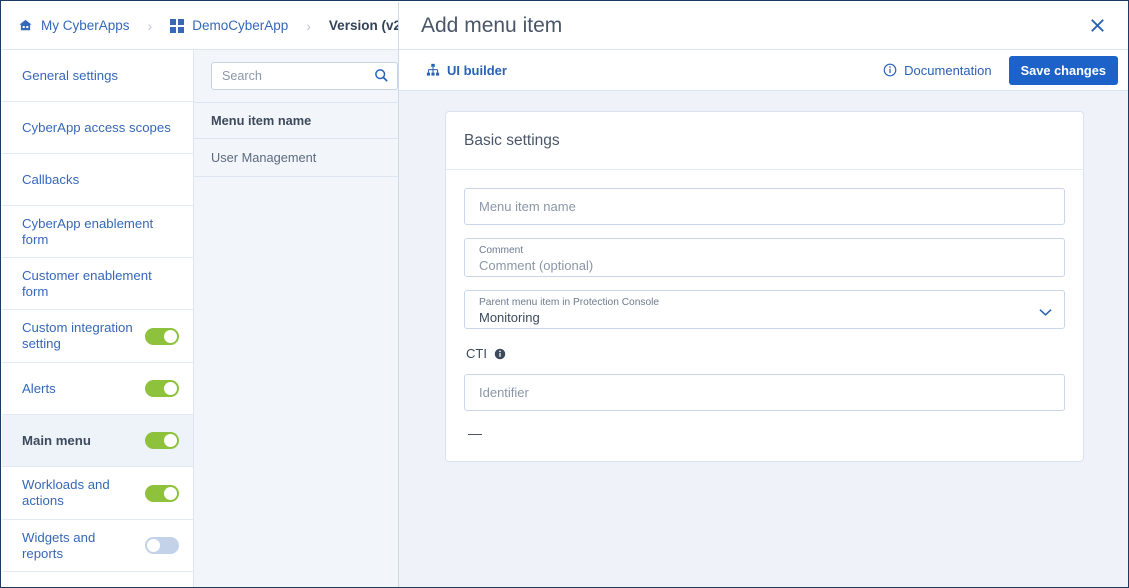 The width and height of the screenshot is (1129, 588). Describe the element at coordinates (1000, 70) in the screenshot. I see `modal-toolbar-actions: Documentation Save changes` at that location.